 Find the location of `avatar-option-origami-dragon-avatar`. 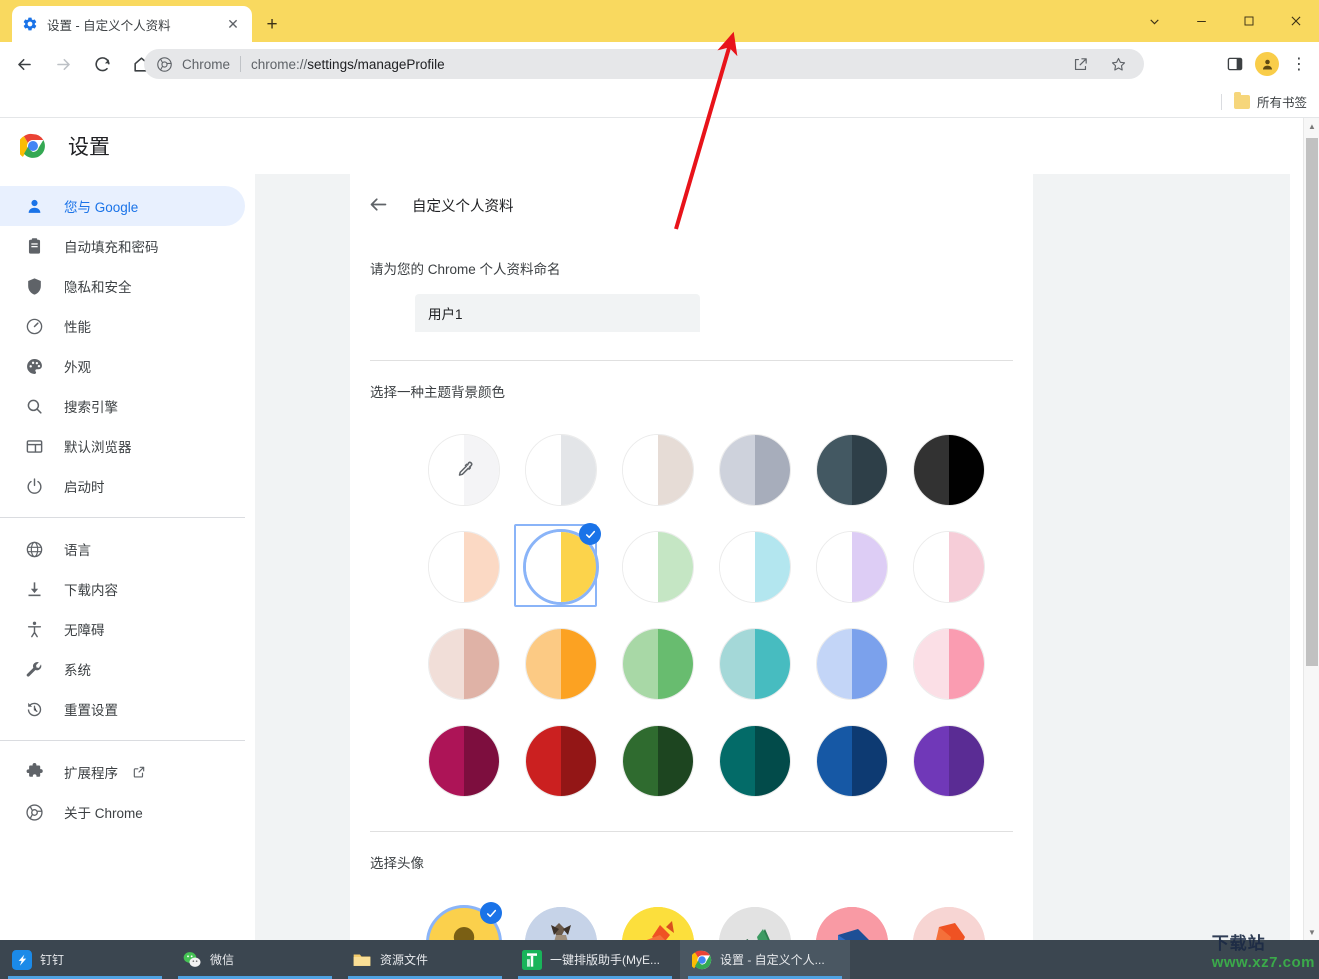

avatar-option-origami-dragon-avatar is located at coordinates (754, 917).